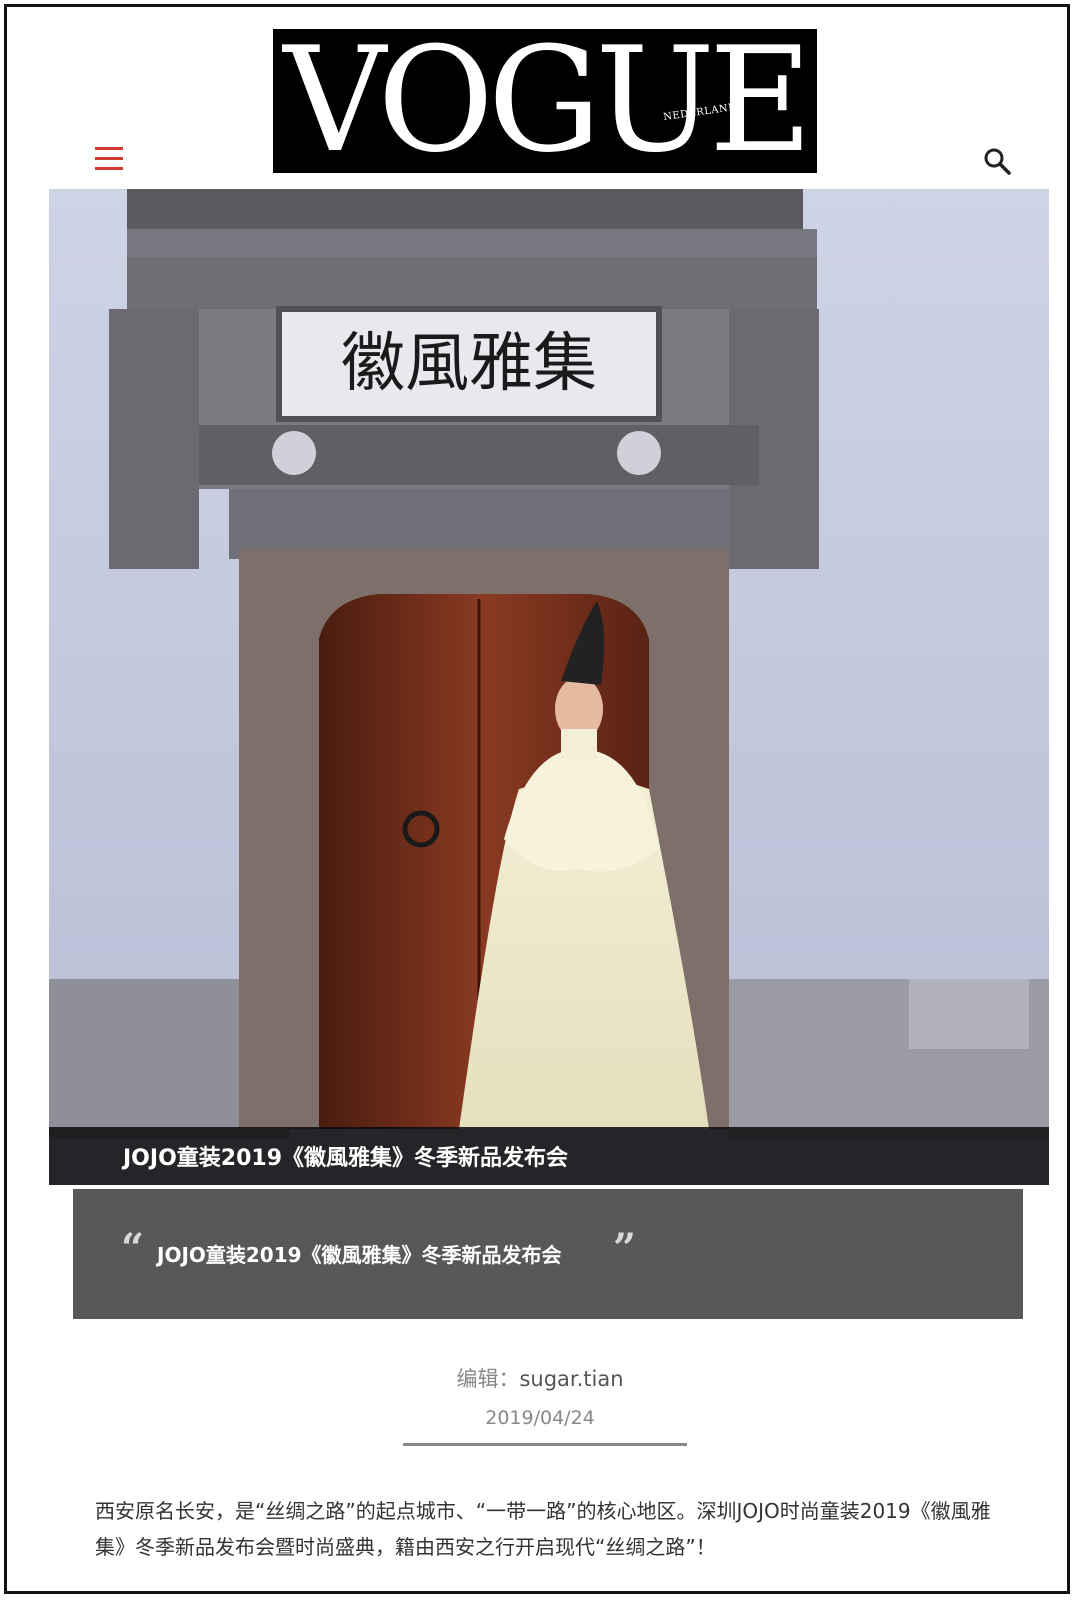  I want to click on close-quote-icon: ”, so click(625, 1248).